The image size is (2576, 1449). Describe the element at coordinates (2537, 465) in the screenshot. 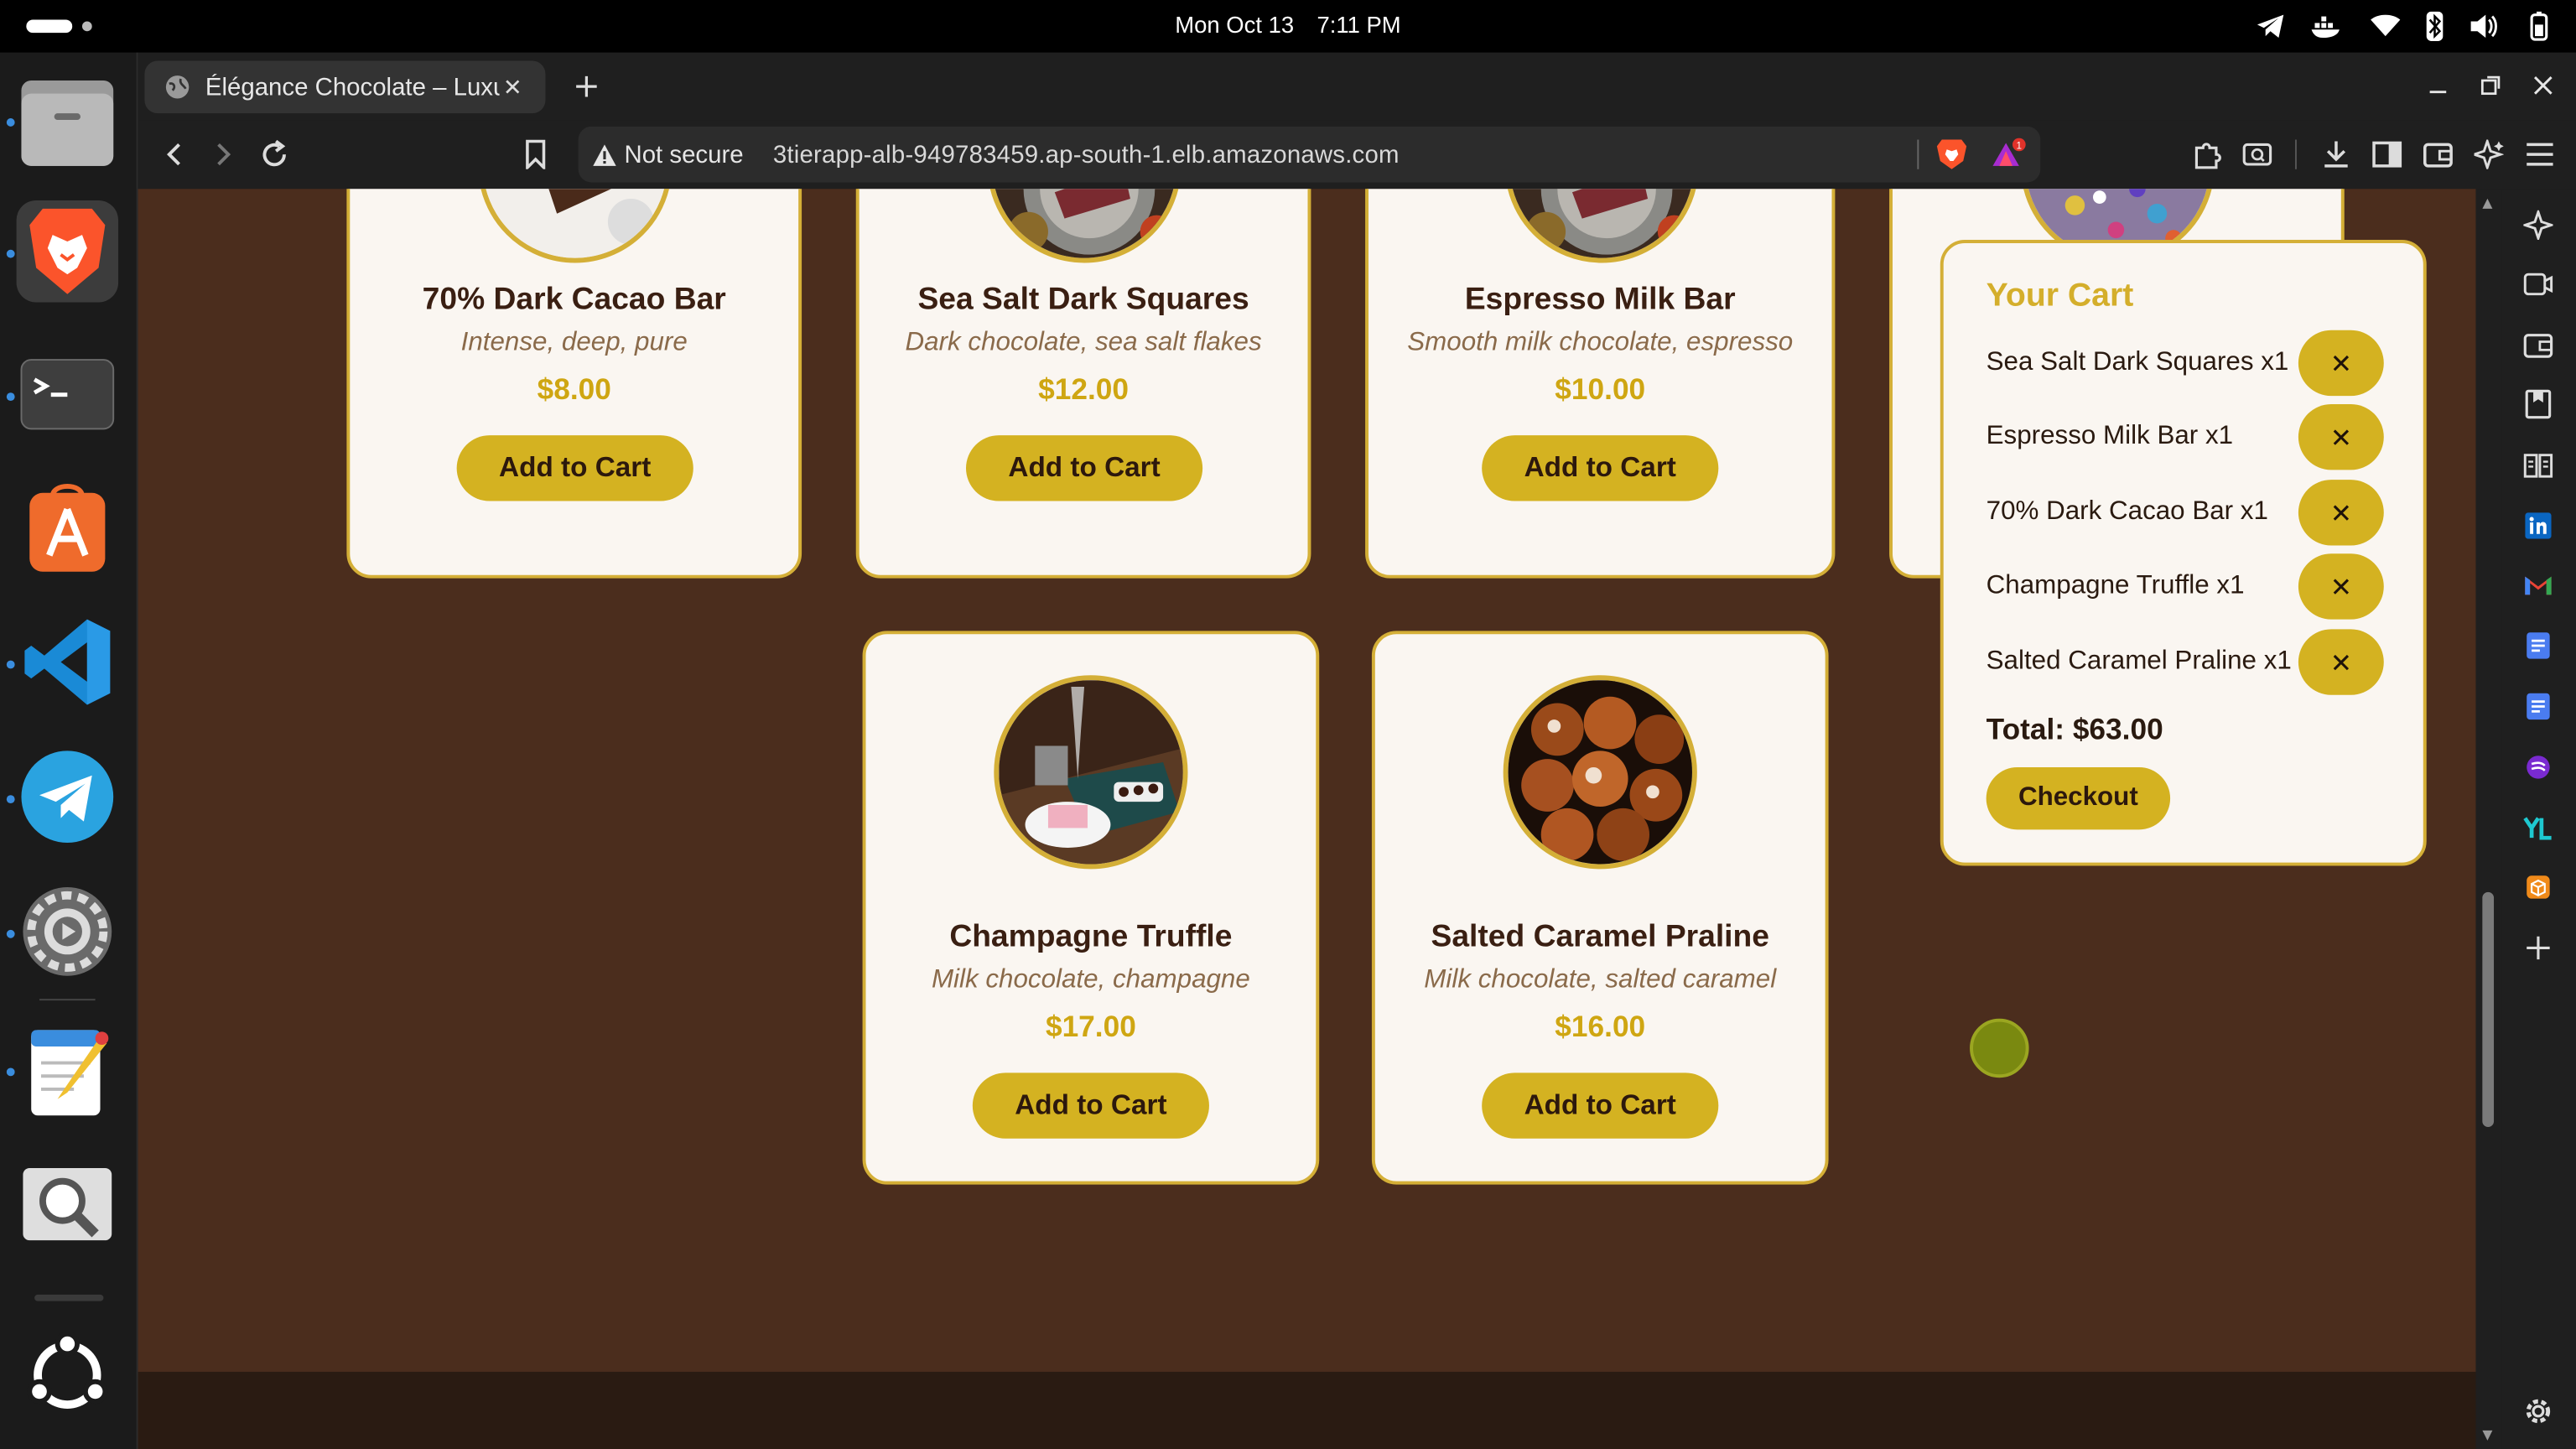

I see `sidebar-reading-list-icon` at that location.